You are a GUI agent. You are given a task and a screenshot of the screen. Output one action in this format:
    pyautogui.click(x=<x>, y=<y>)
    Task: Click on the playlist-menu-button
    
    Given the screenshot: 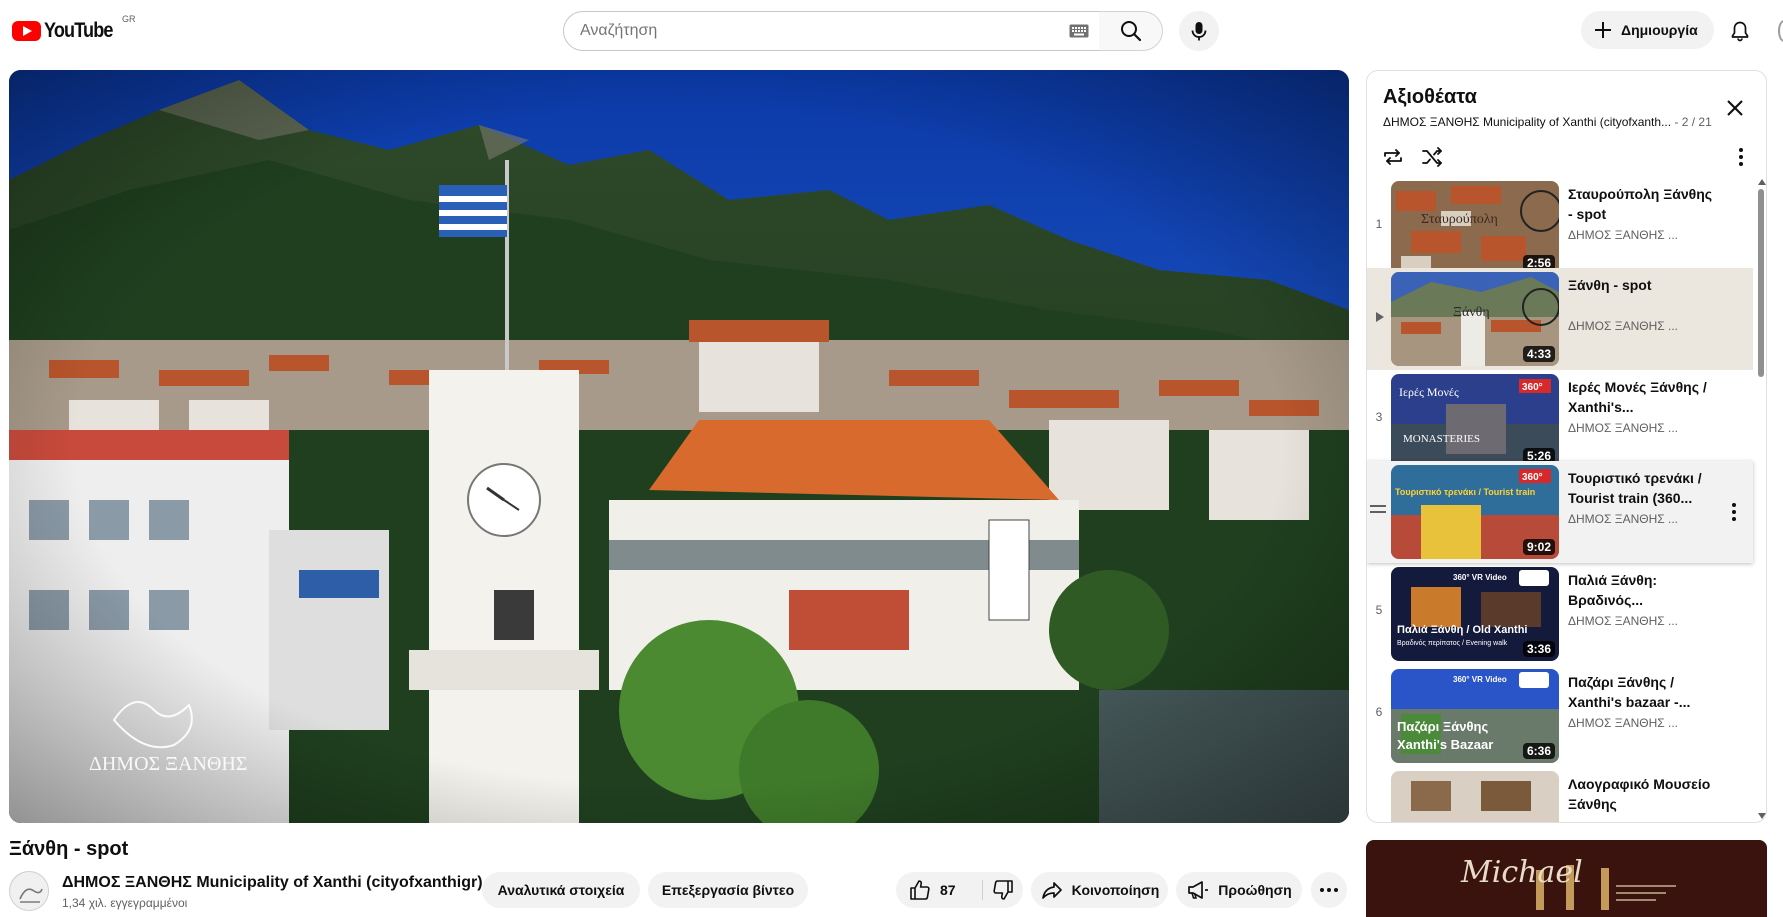 What is the action you would take?
    pyautogui.click(x=1741, y=157)
    